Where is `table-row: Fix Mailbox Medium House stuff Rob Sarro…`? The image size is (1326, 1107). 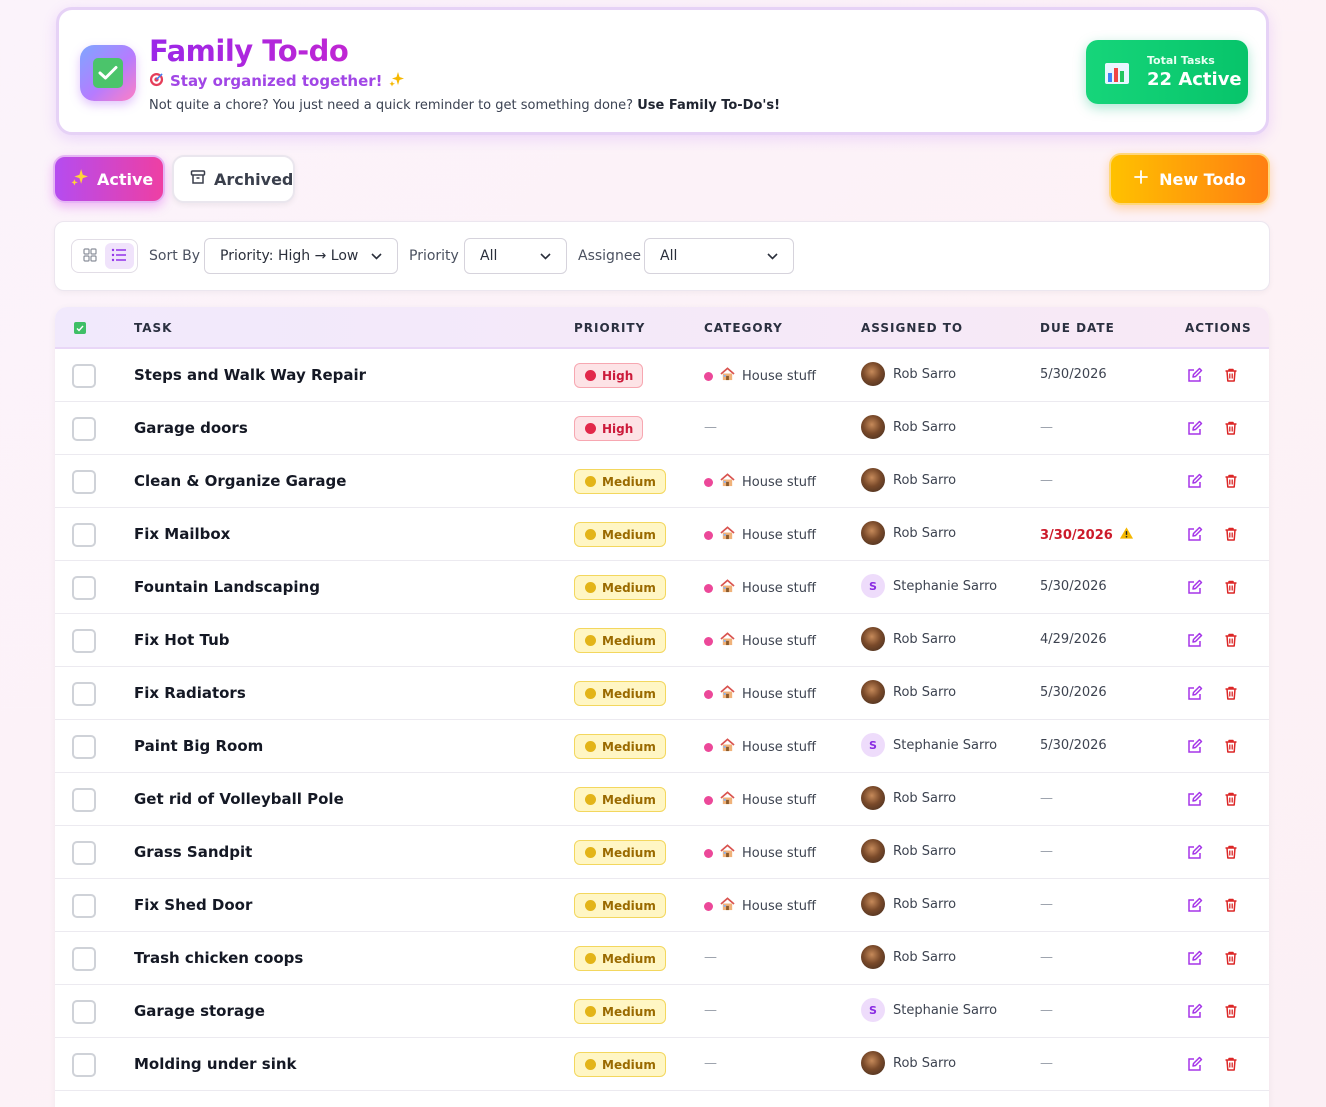
table-row: Fix Mailbox Medium House stuff Rob Sarro… is located at coordinates (662, 534).